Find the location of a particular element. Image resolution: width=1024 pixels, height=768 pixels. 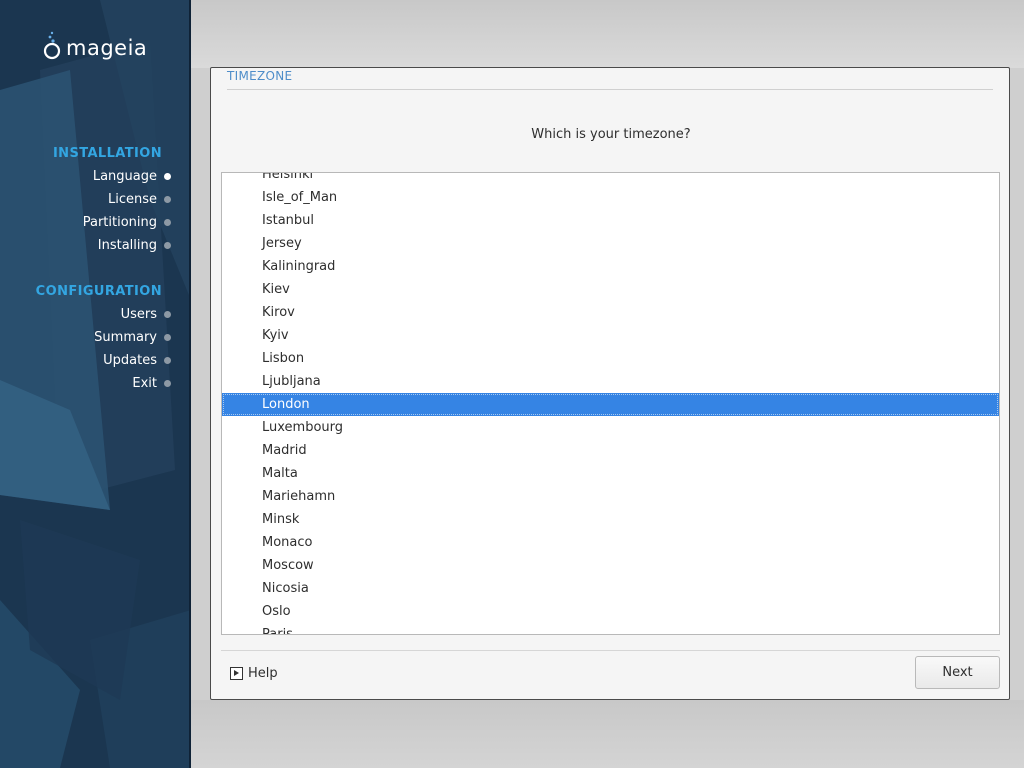

nav-item-label: Summary is located at coordinates (125, 337).